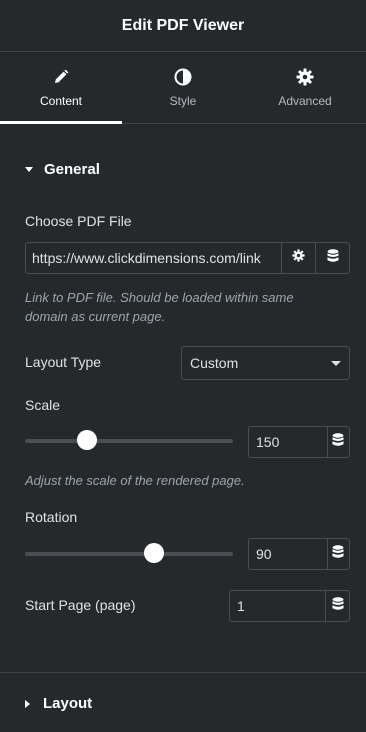 This screenshot has width=366, height=732. I want to click on scale-slider-handle, so click(87, 440).